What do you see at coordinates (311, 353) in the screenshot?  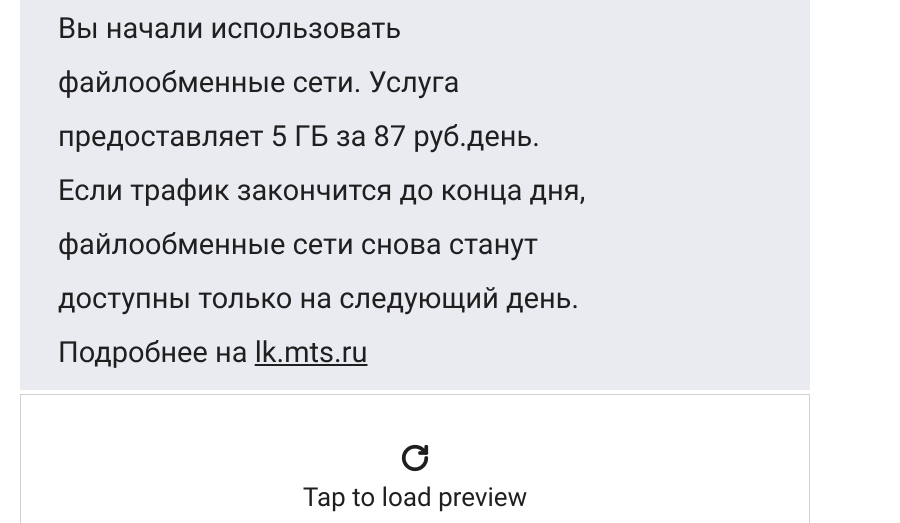 I see `link: lk.mts.ru` at bounding box center [311, 353].